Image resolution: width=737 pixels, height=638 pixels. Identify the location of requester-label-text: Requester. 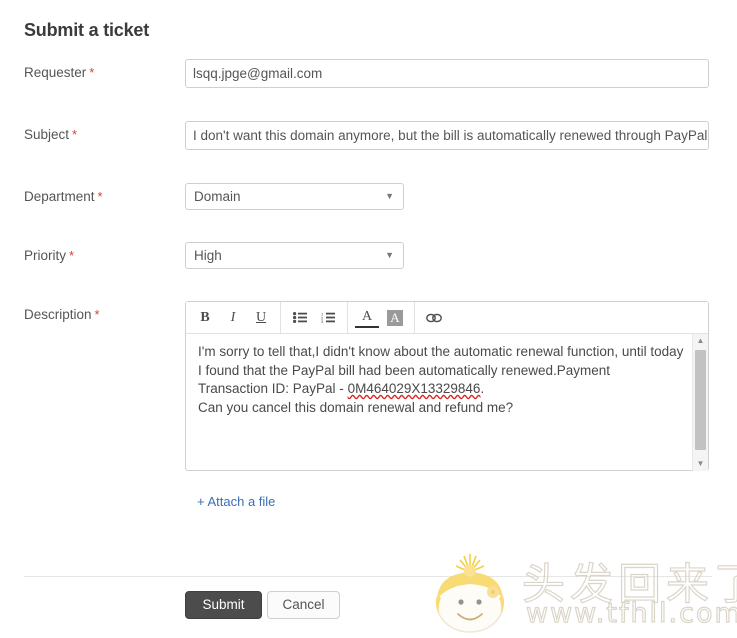
(55, 72).